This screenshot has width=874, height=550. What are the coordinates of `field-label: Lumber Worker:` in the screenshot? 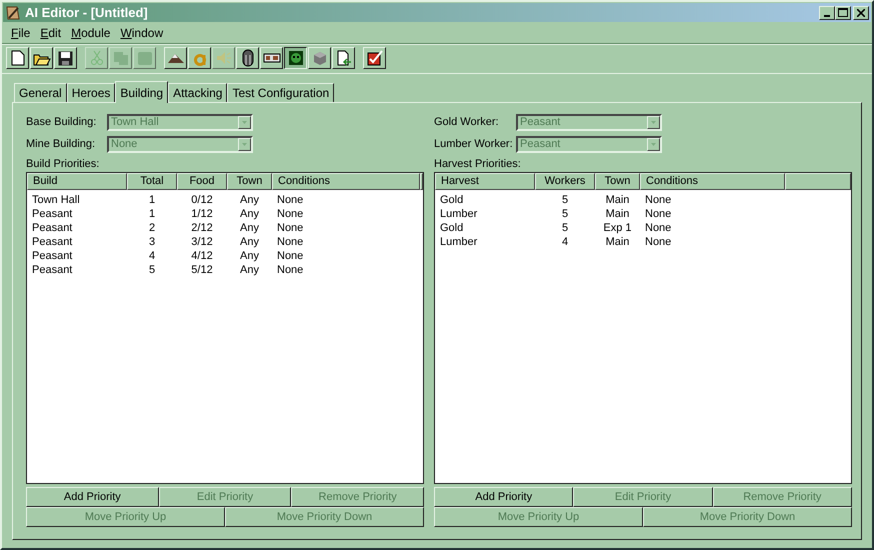 It's located at (474, 144).